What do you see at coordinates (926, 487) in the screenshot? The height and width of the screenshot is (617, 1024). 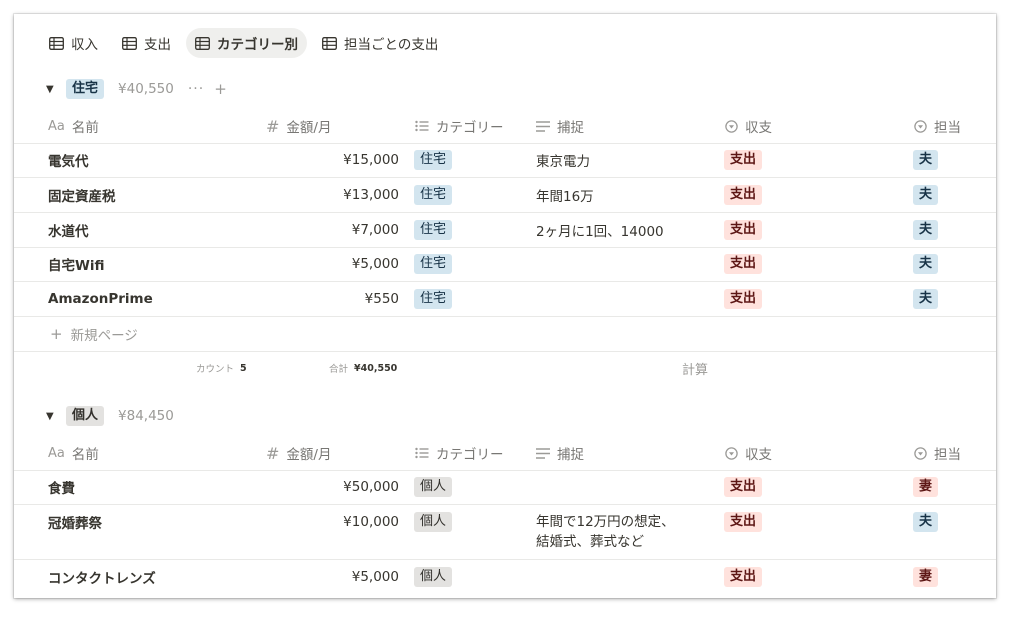 I see `owner-tag: 妻` at bounding box center [926, 487].